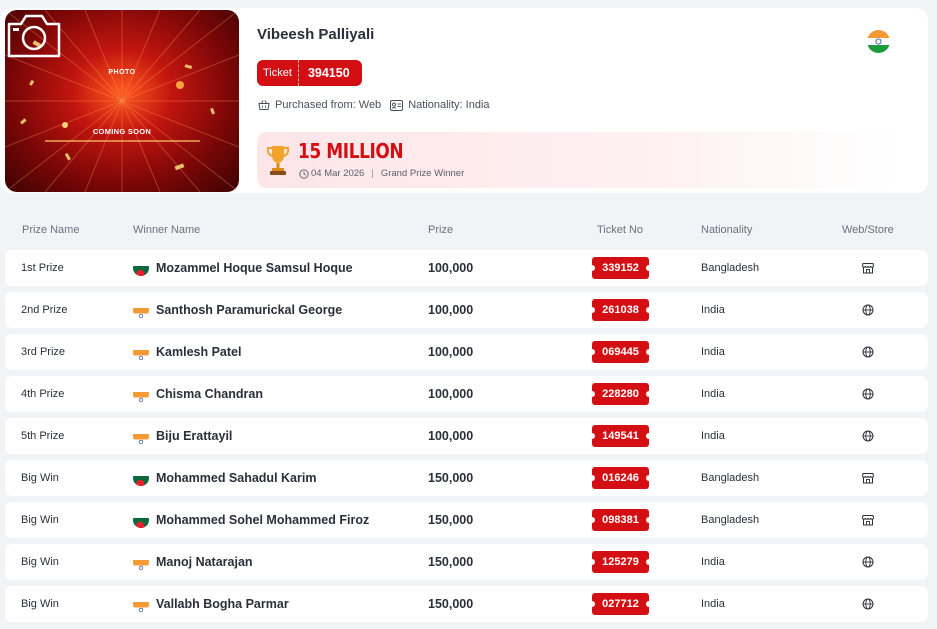 This screenshot has height=629, width=937. I want to click on winner-name-cell: Mohammed Sohel Mohammed Firoz, so click(263, 520).